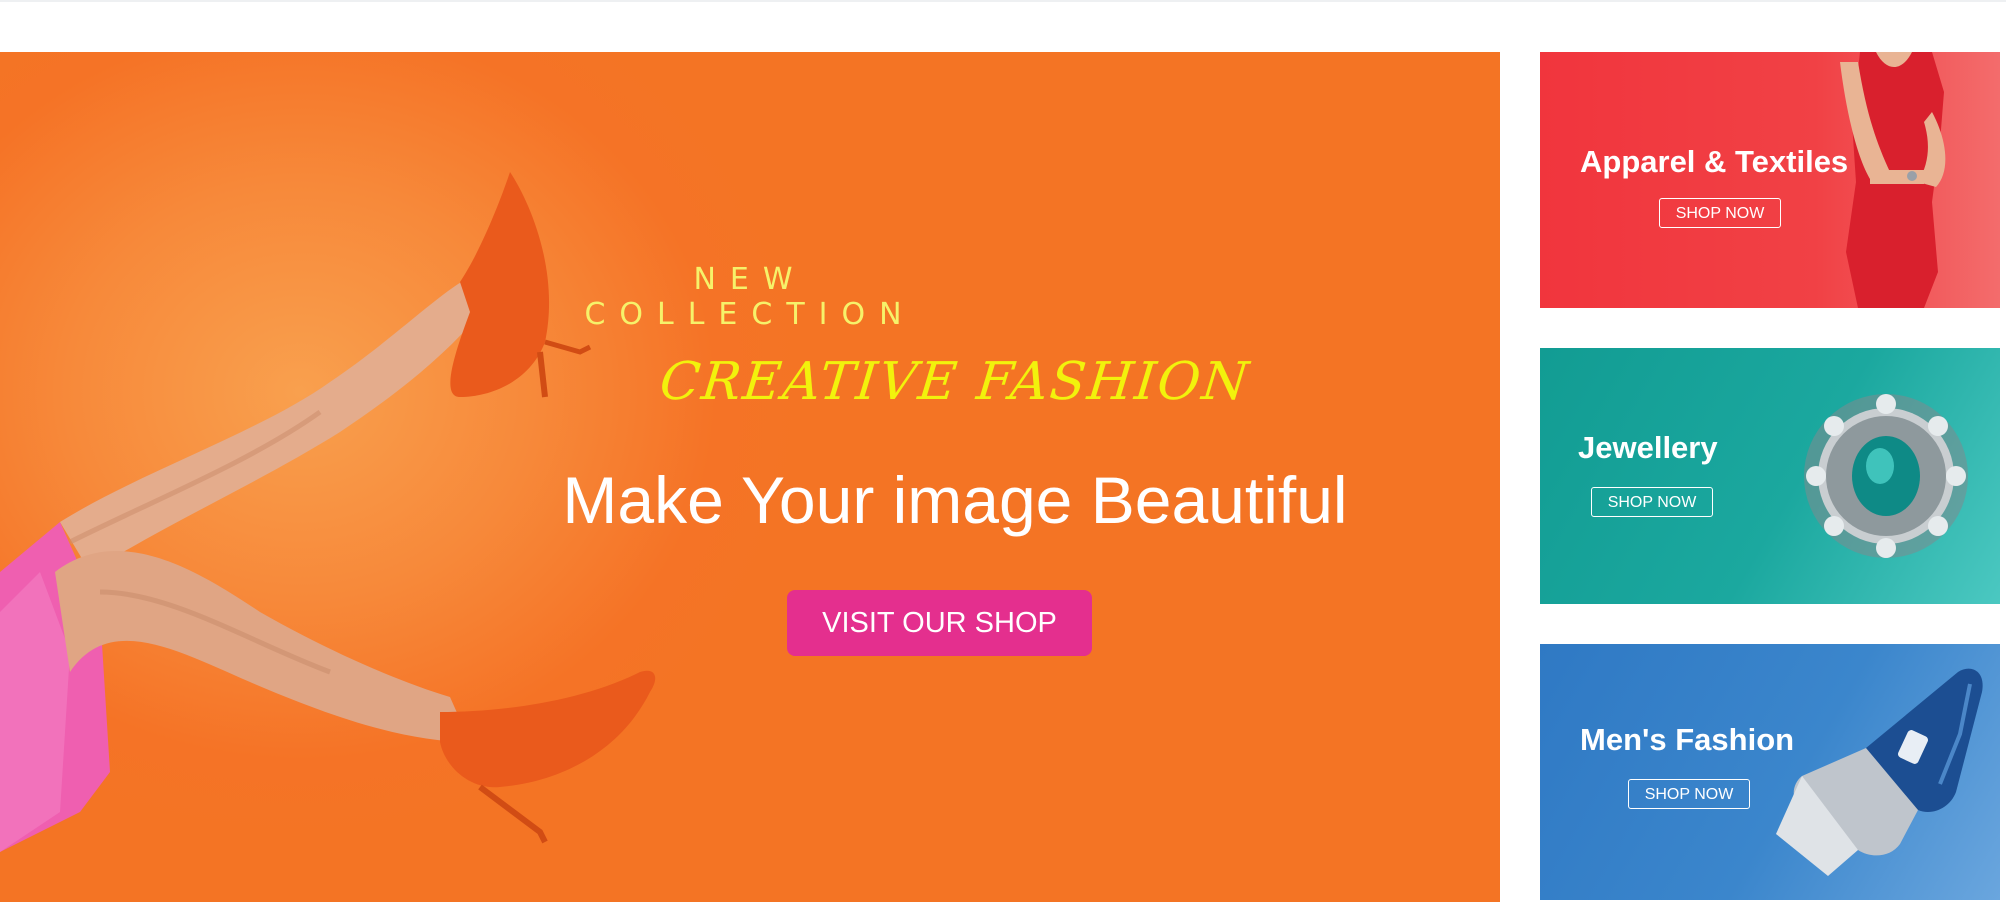 Image resolution: width=2006 pixels, height=918 pixels. I want to click on banner-title: Jewellery, so click(1648, 447).